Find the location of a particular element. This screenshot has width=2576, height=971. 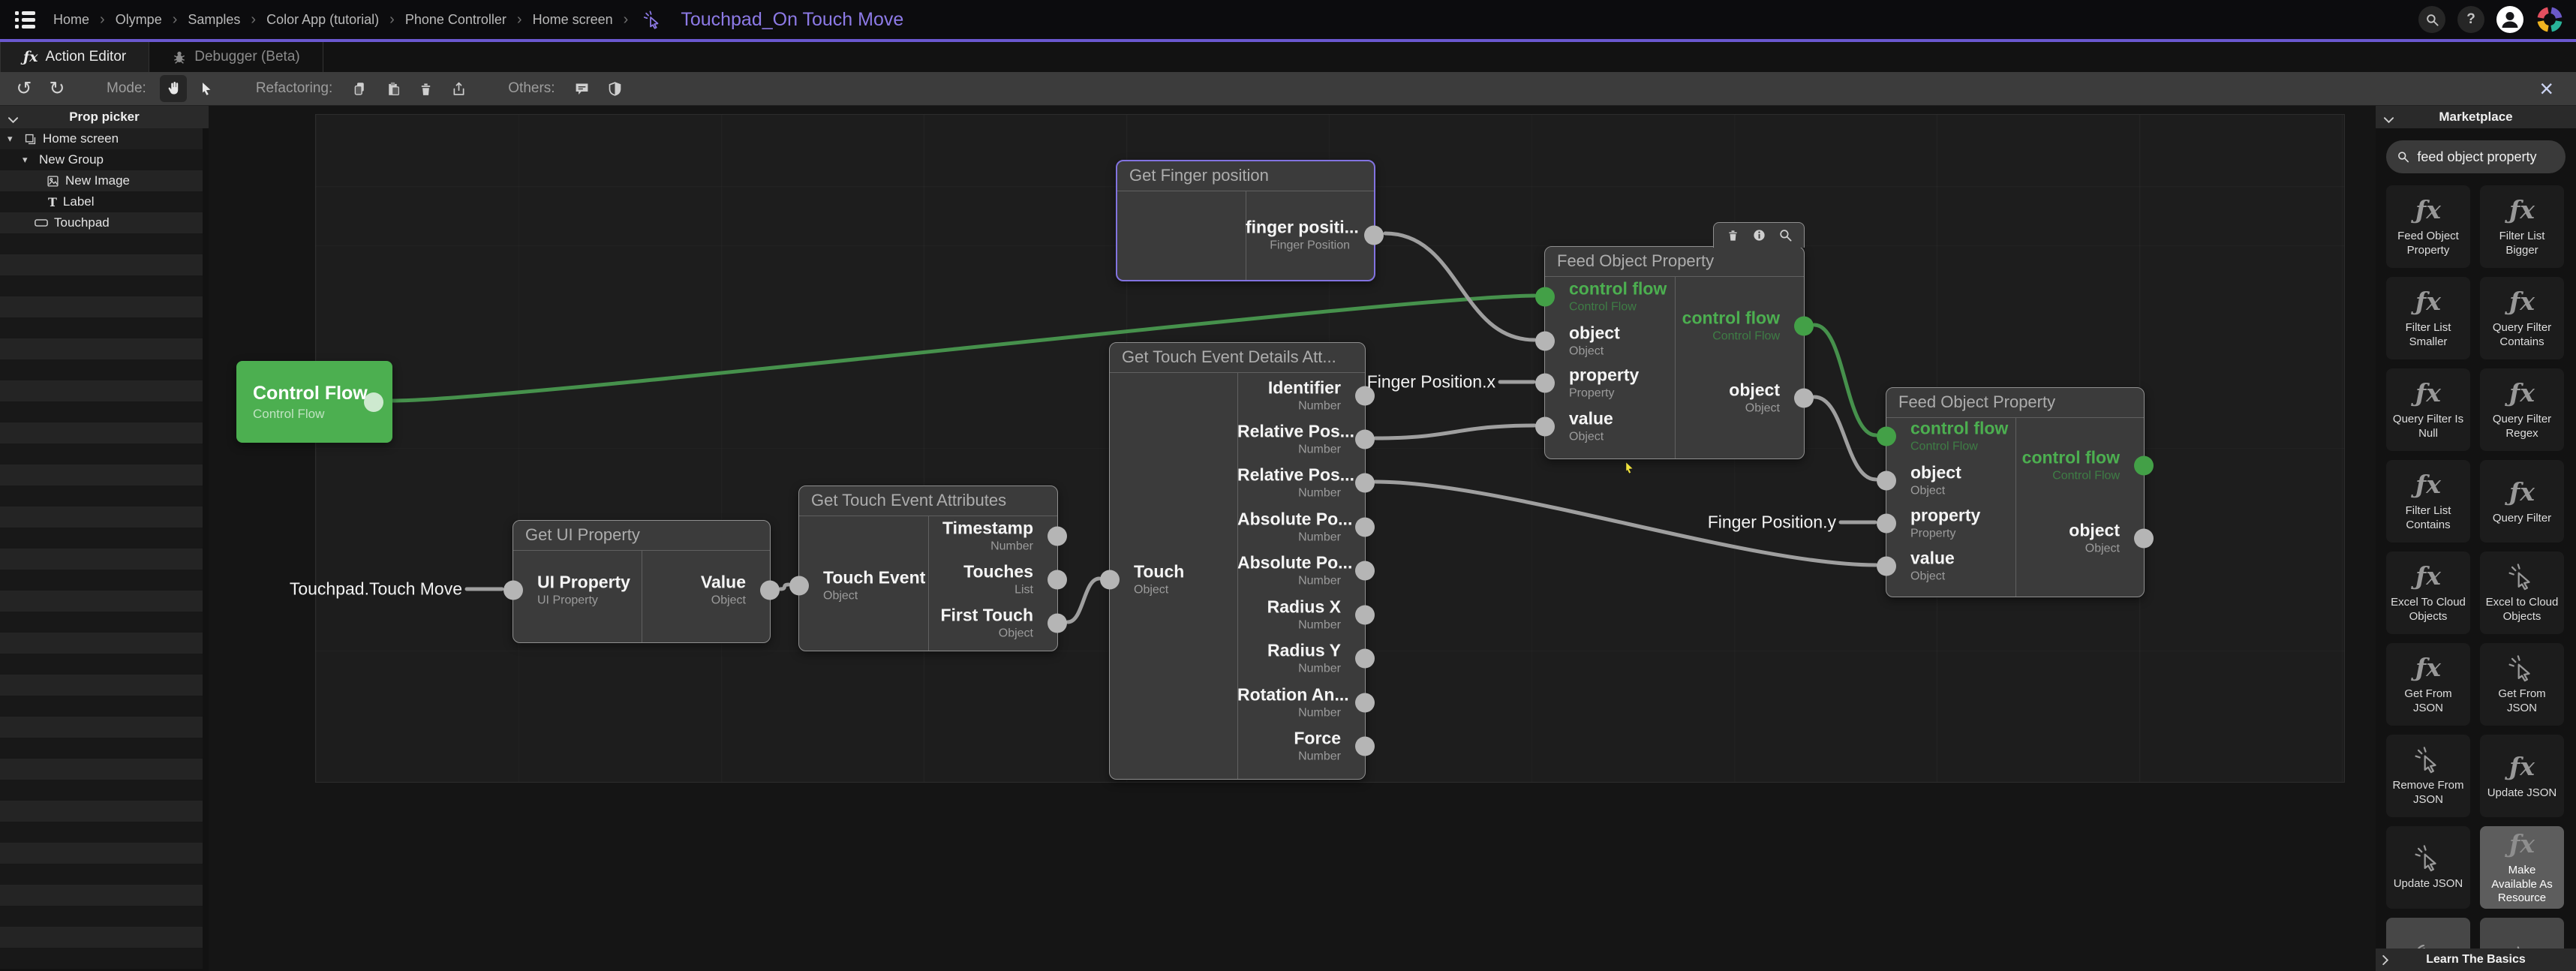

marketplace-tile-query-filter-regex: ƒx Query Filter Regex is located at coordinates (2522, 409).